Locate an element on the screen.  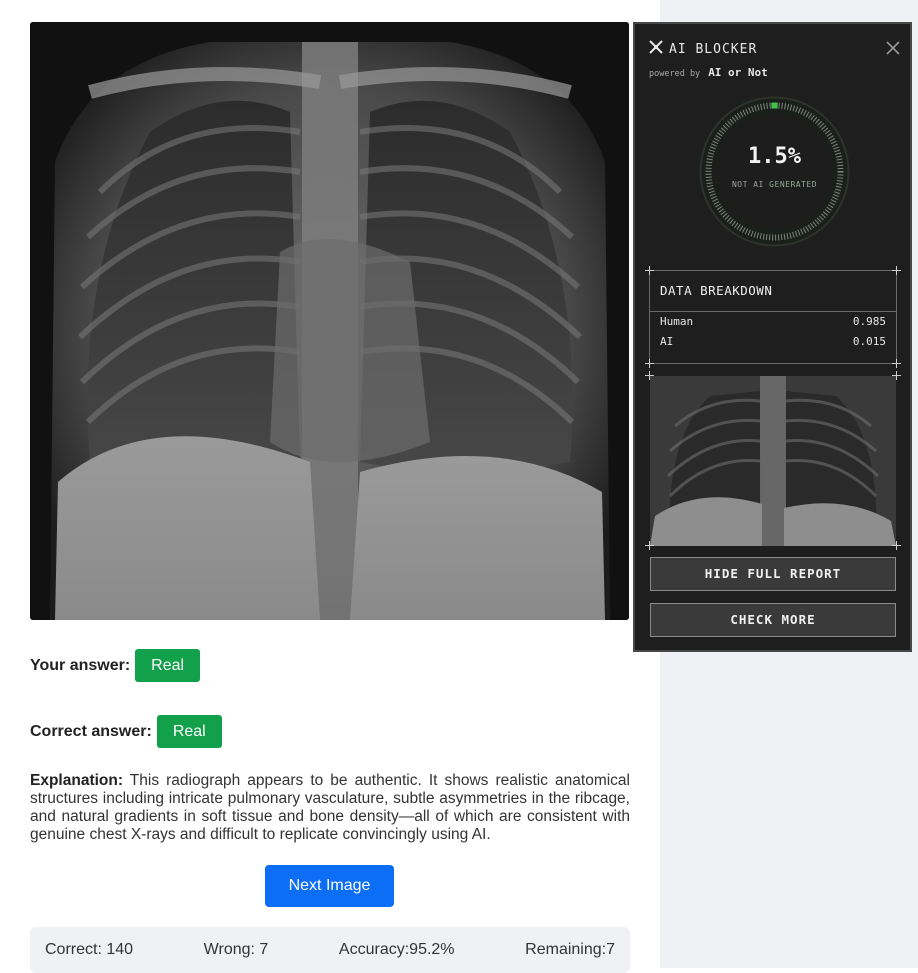
stat-accuracy: Accuracy:95.2% is located at coordinates (397, 950).